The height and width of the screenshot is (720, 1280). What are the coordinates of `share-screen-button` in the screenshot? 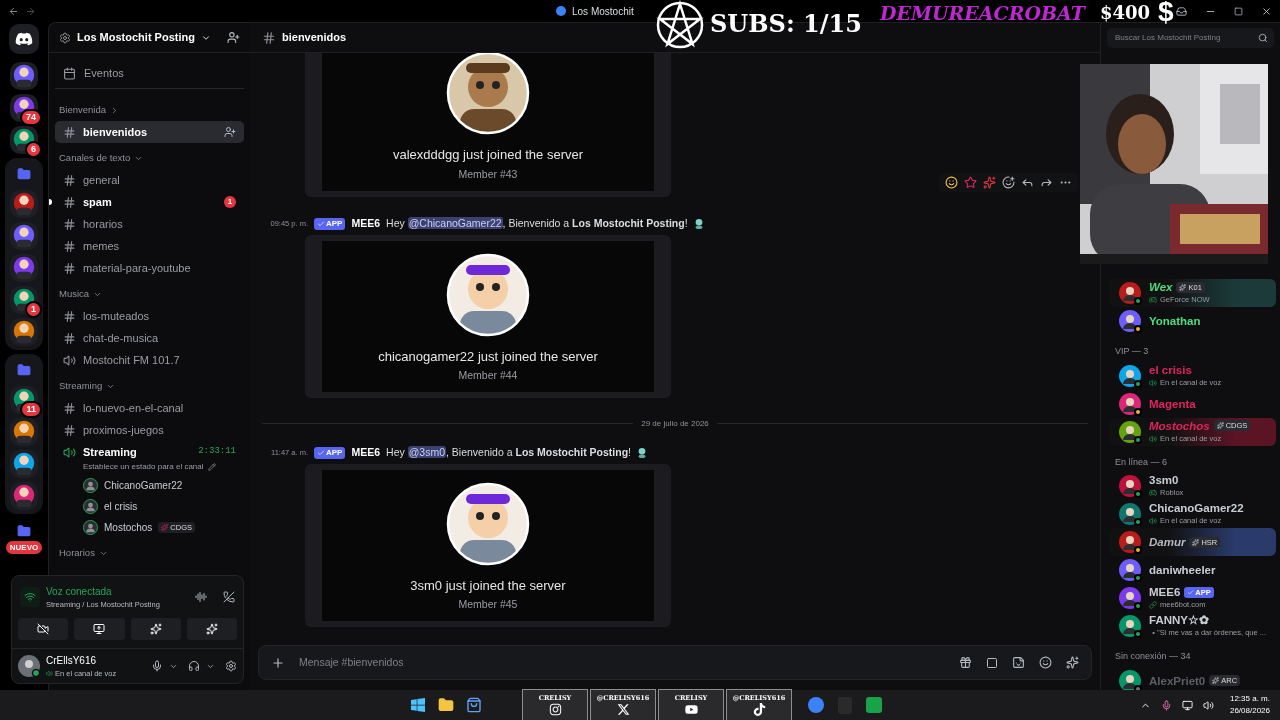 It's located at (99, 629).